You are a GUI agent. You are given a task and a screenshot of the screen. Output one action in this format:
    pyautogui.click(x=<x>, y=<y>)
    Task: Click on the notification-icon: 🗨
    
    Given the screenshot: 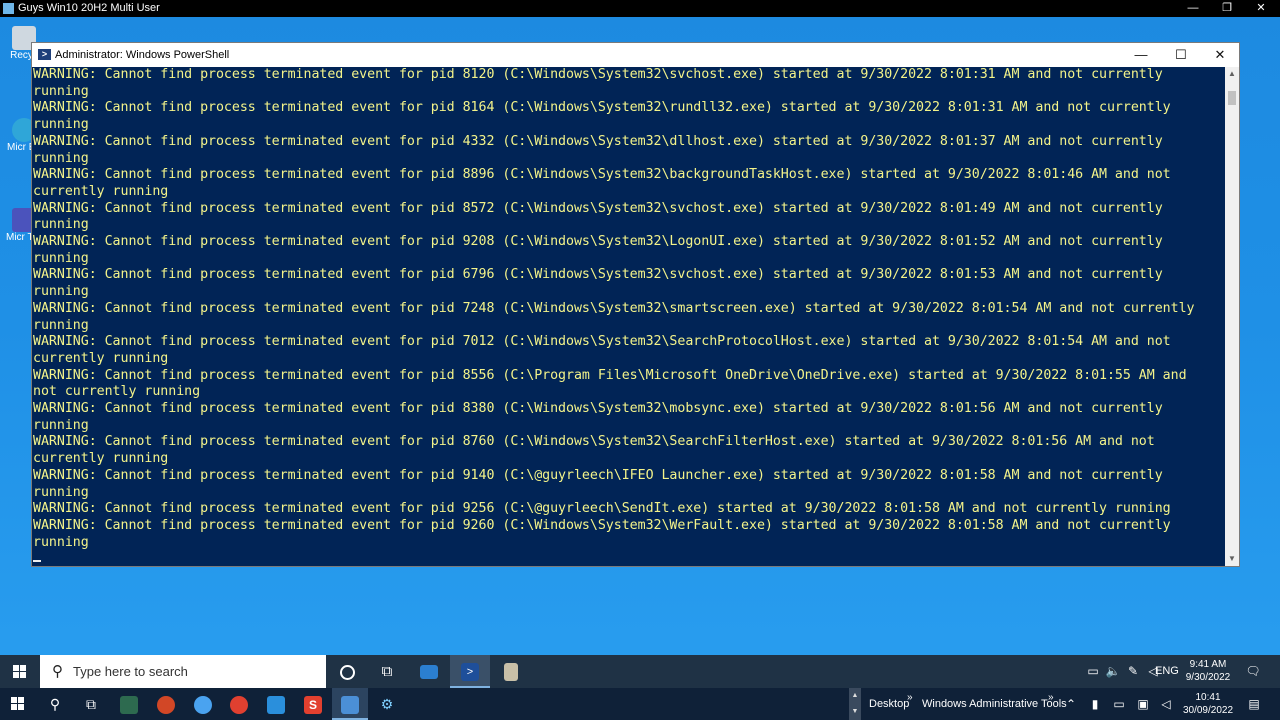 What is the action you would take?
    pyautogui.click(x=1253, y=671)
    